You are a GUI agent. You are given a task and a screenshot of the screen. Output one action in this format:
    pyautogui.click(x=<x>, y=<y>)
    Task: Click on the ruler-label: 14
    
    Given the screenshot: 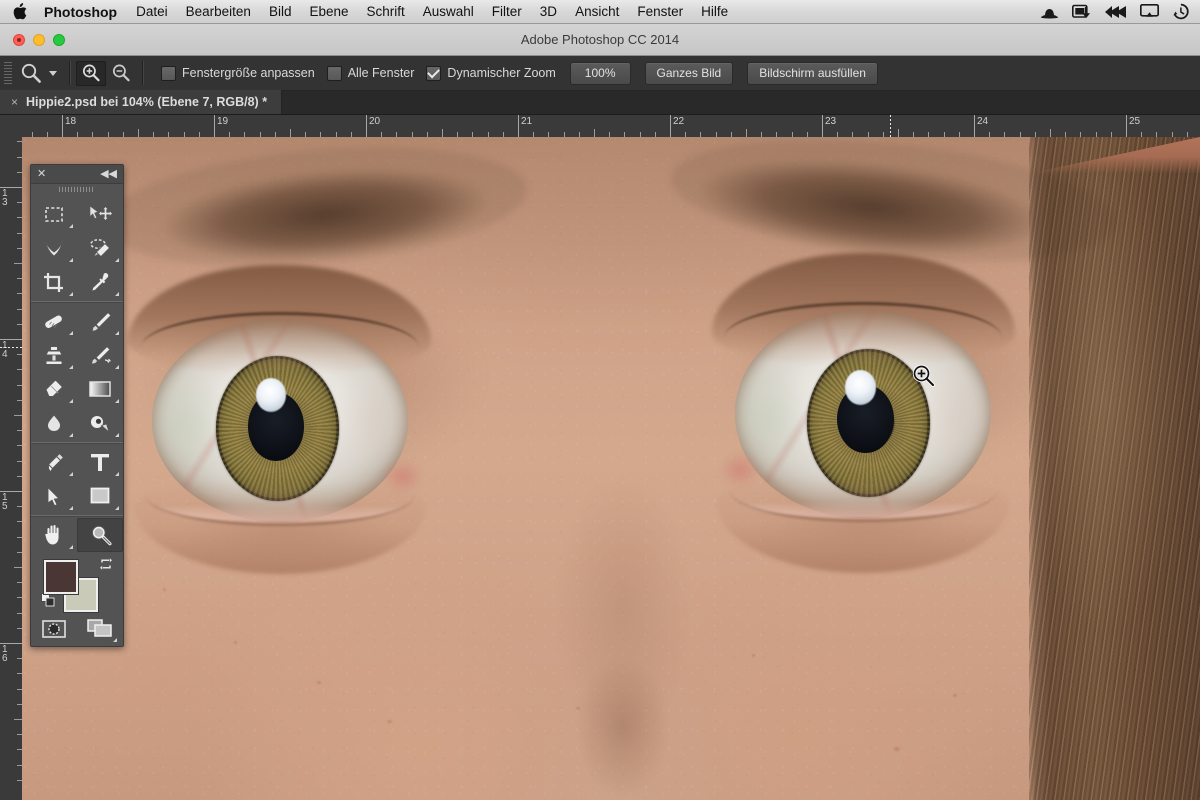 What is the action you would take?
    pyautogui.click(x=5, y=350)
    